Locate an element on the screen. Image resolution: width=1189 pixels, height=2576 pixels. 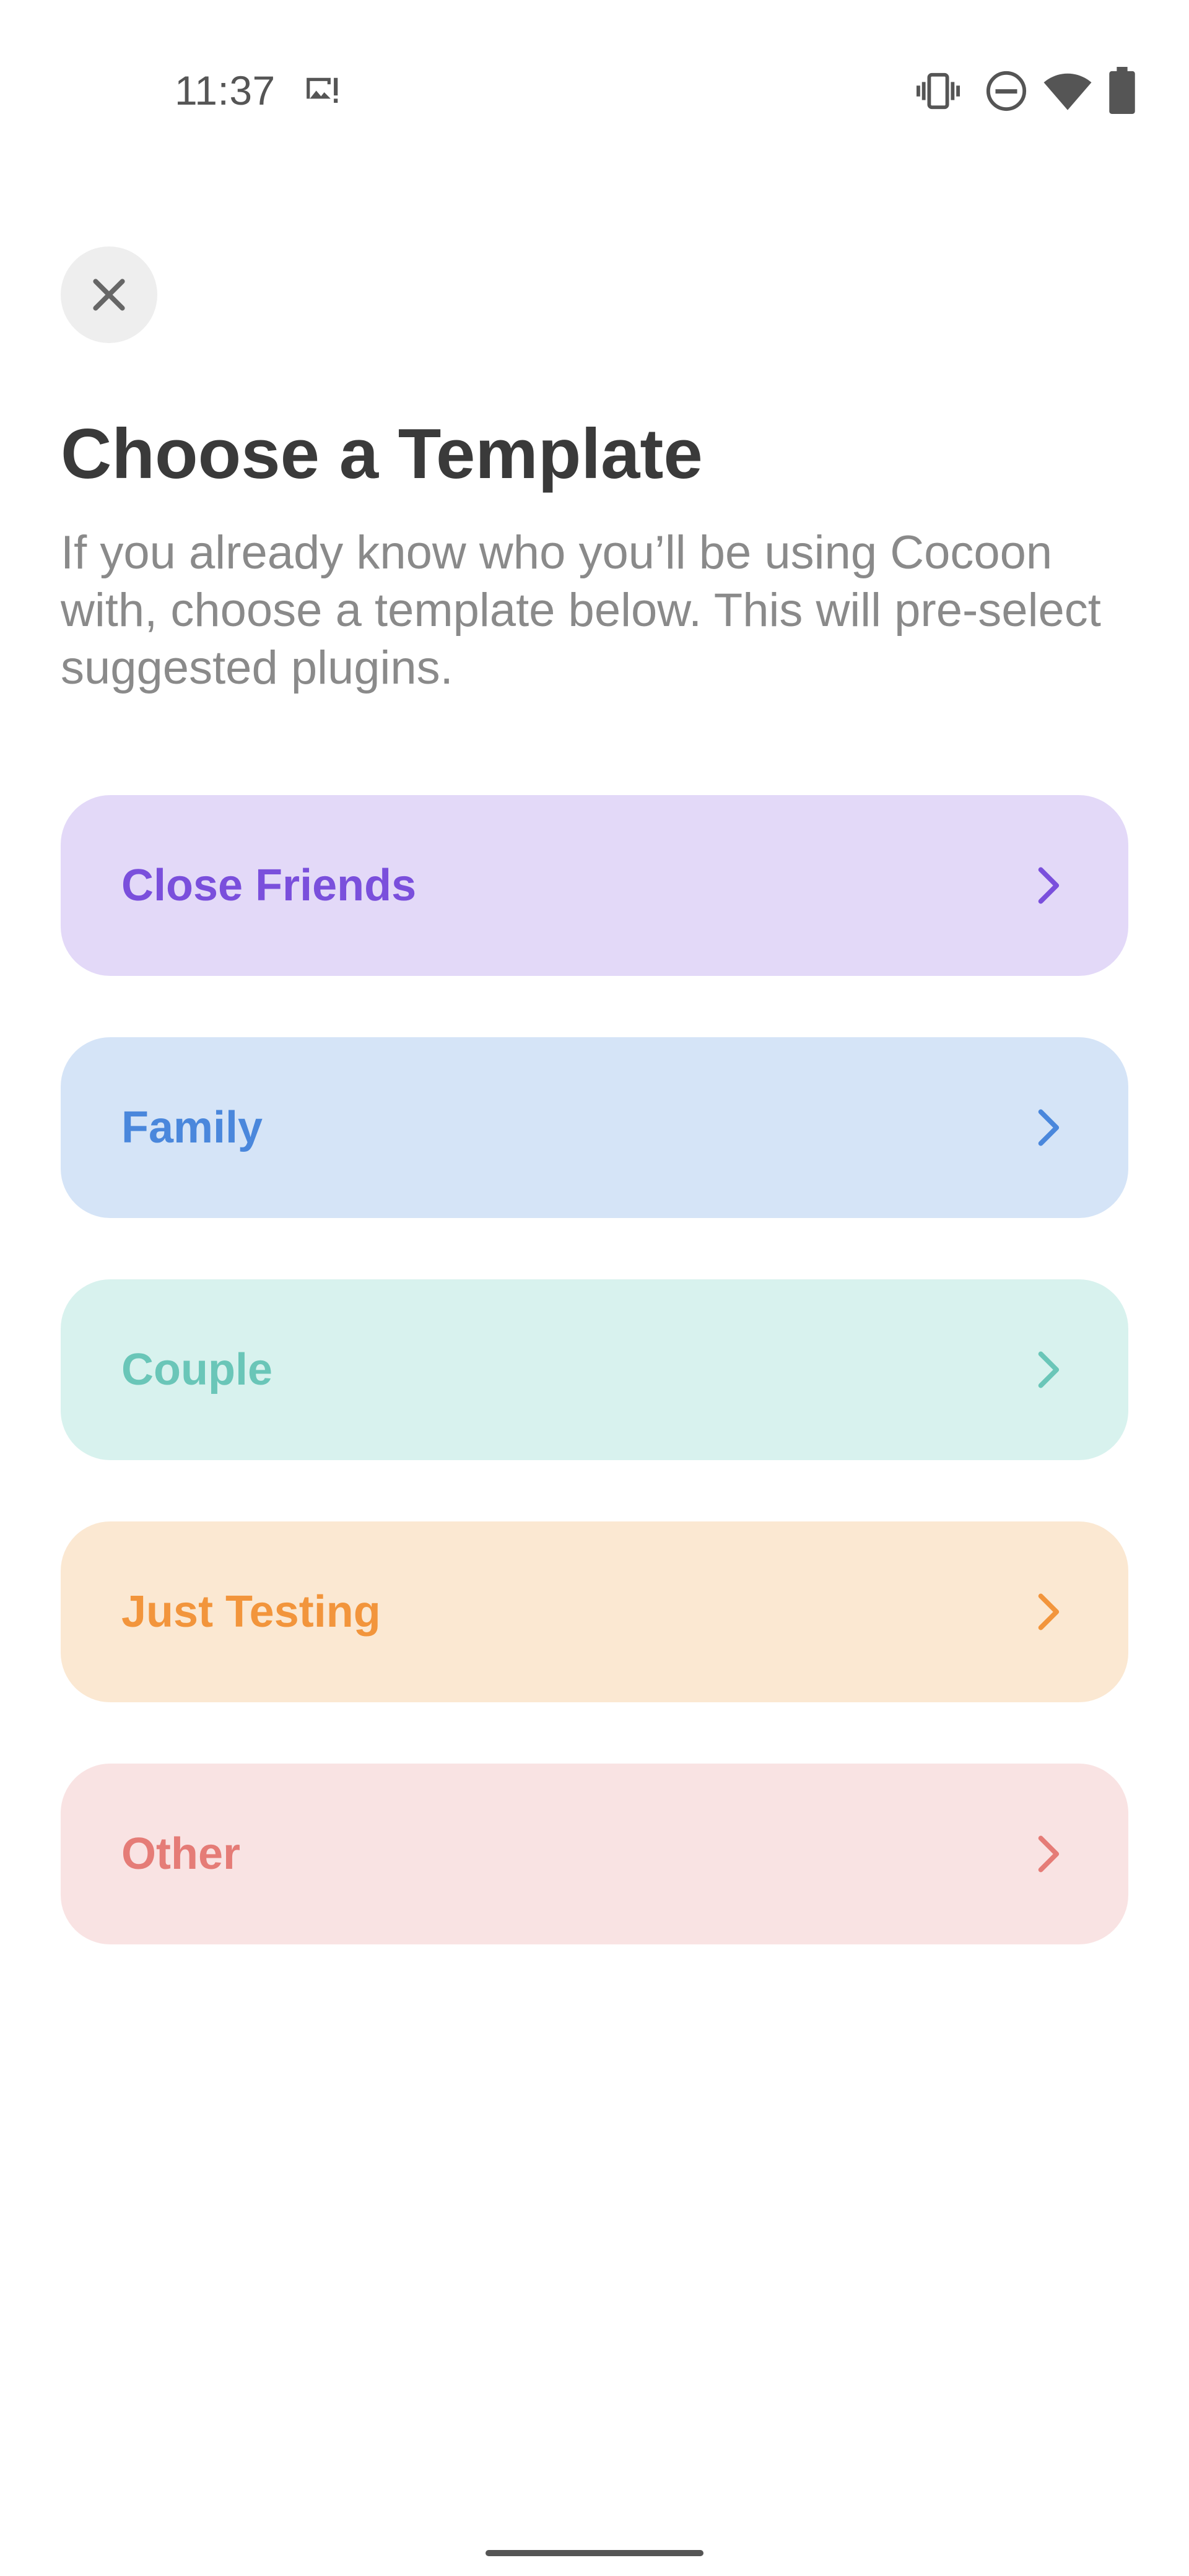
close-button is located at coordinates (109, 294).